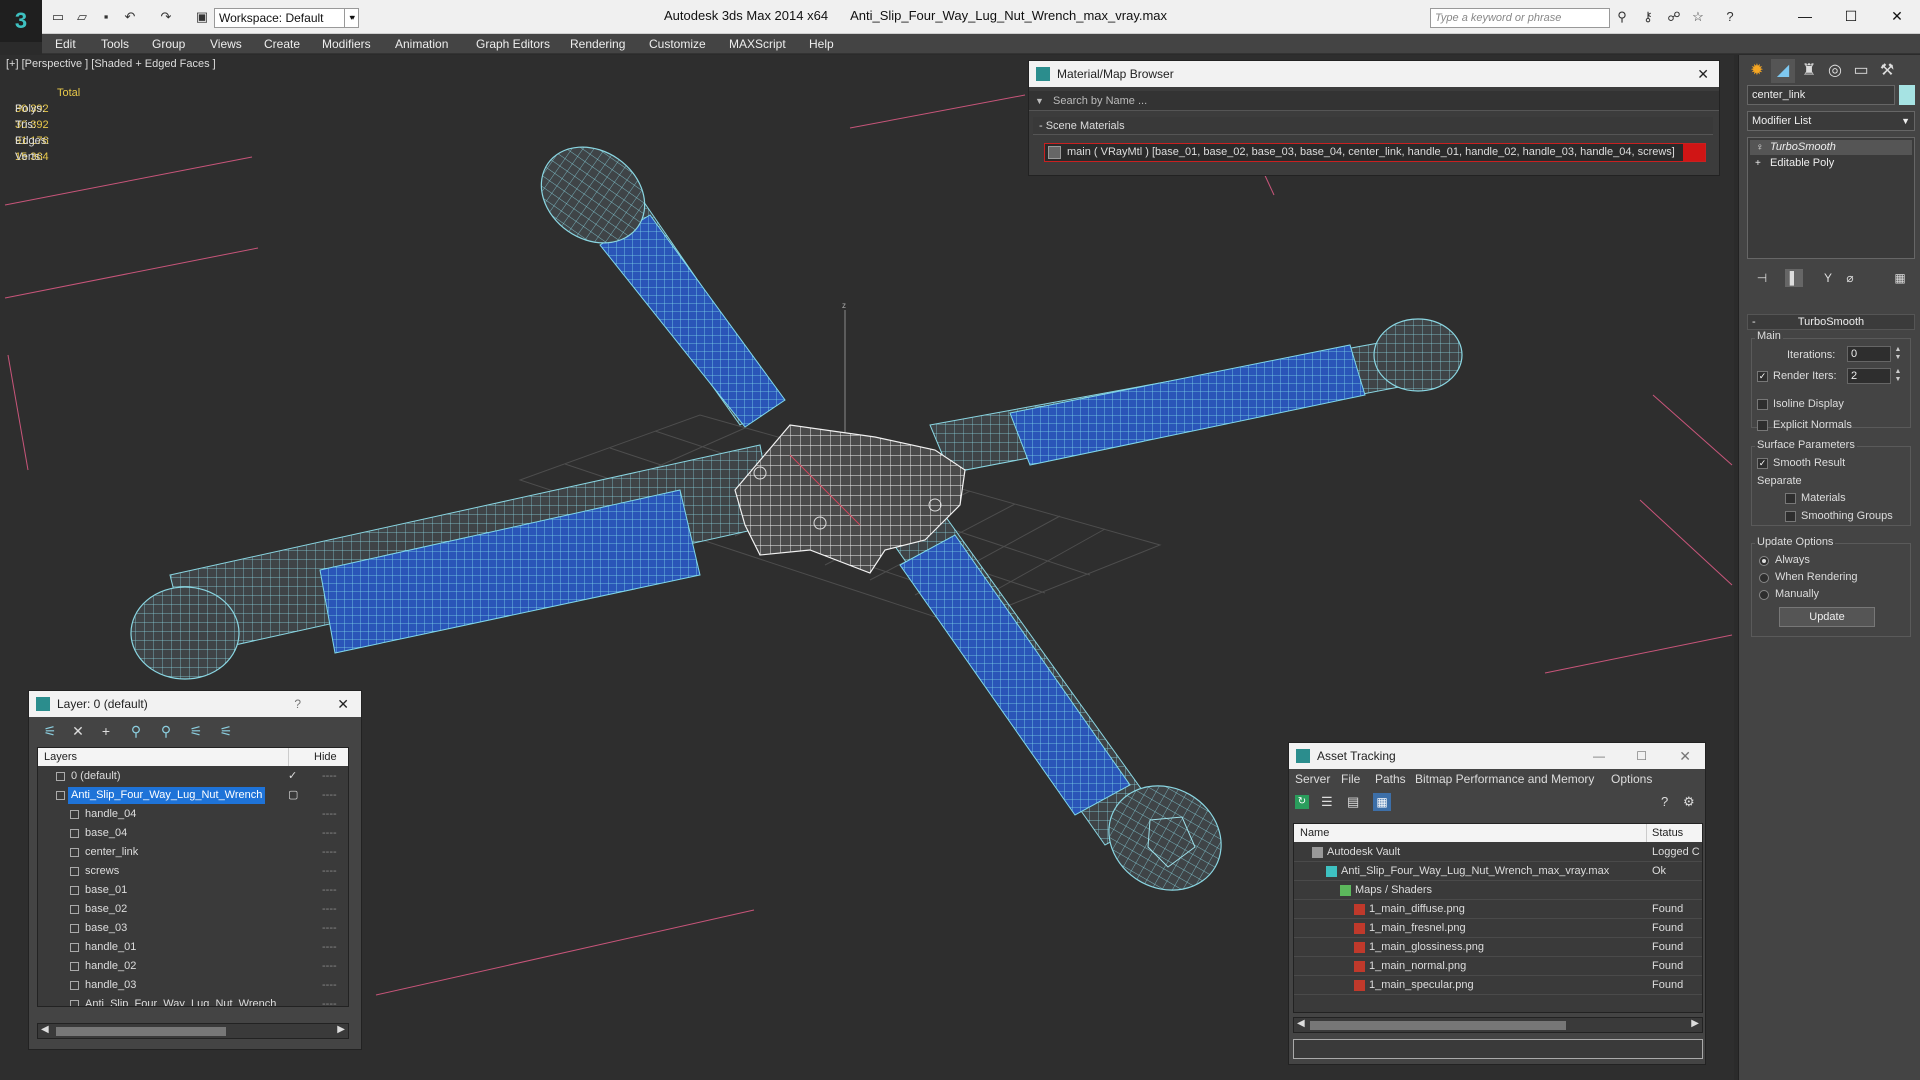 This screenshot has height=1080, width=1920. What do you see at coordinates (1869, 376) in the screenshot?
I see `render-iters-spinner: 2` at bounding box center [1869, 376].